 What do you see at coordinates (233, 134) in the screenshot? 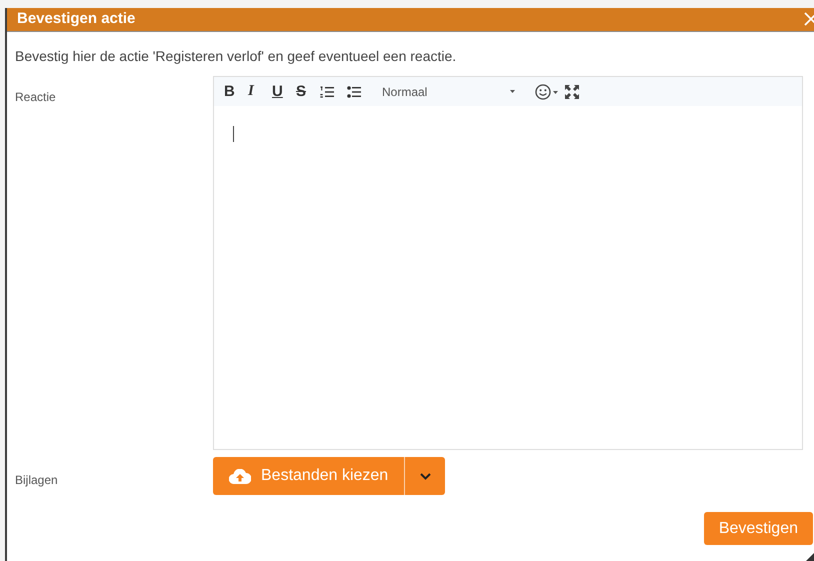
I see `text-cursor` at bounding box center [233, 134].